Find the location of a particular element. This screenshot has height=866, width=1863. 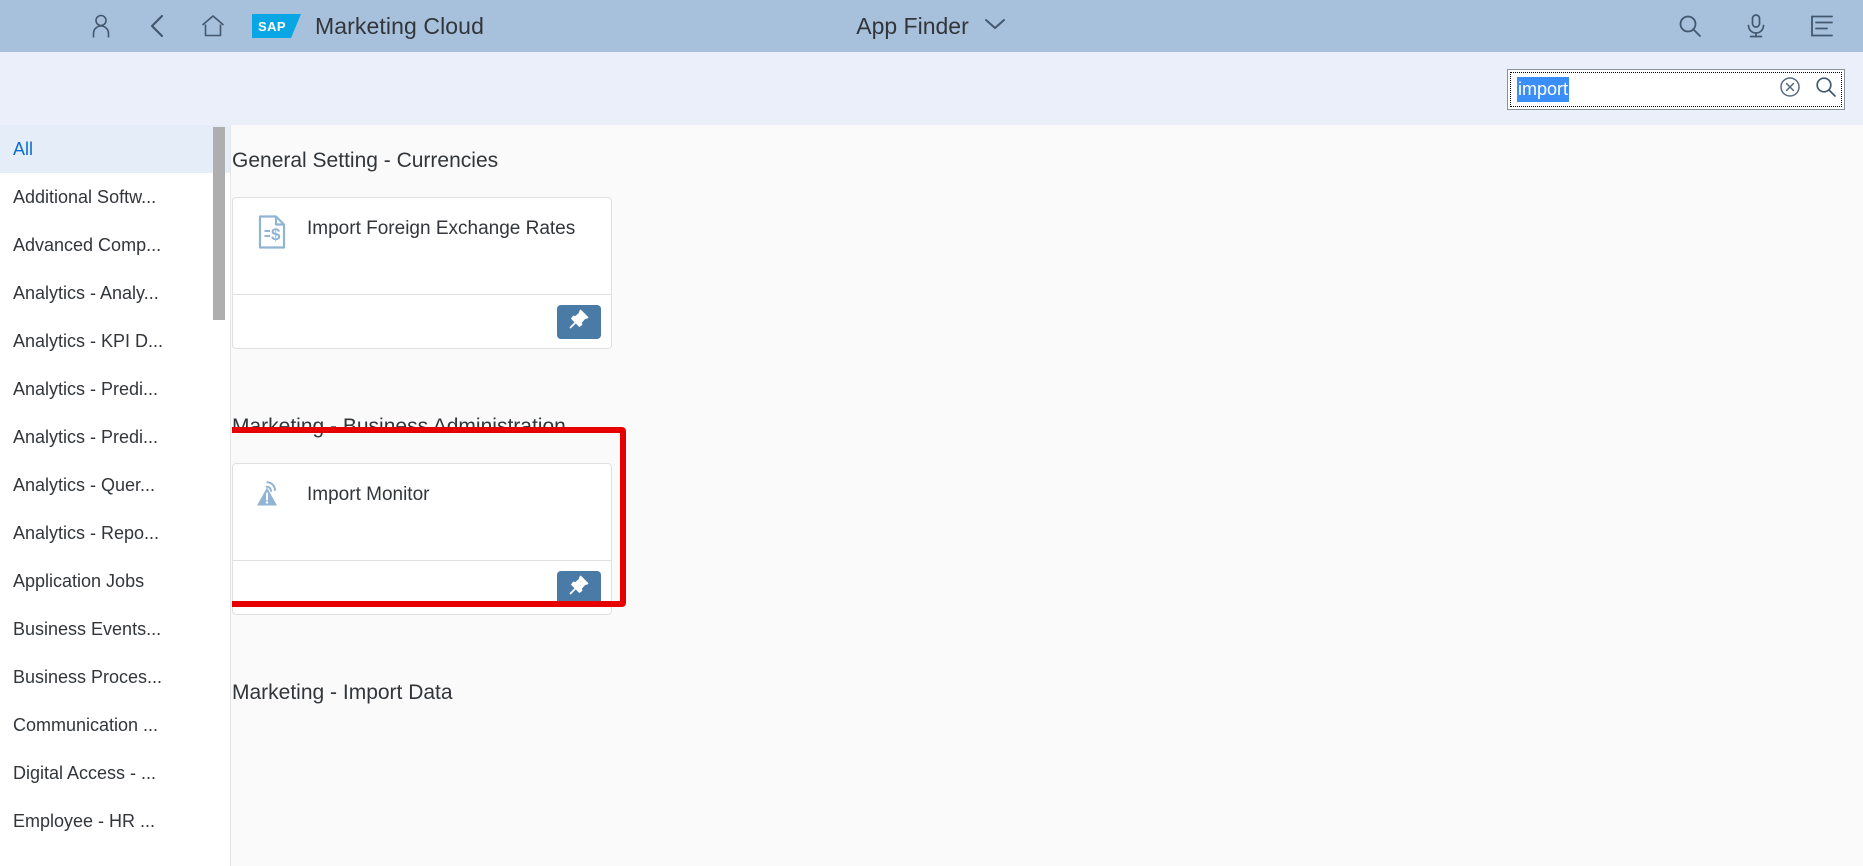

chevron-down-icon is located at coordinates (995, 26).